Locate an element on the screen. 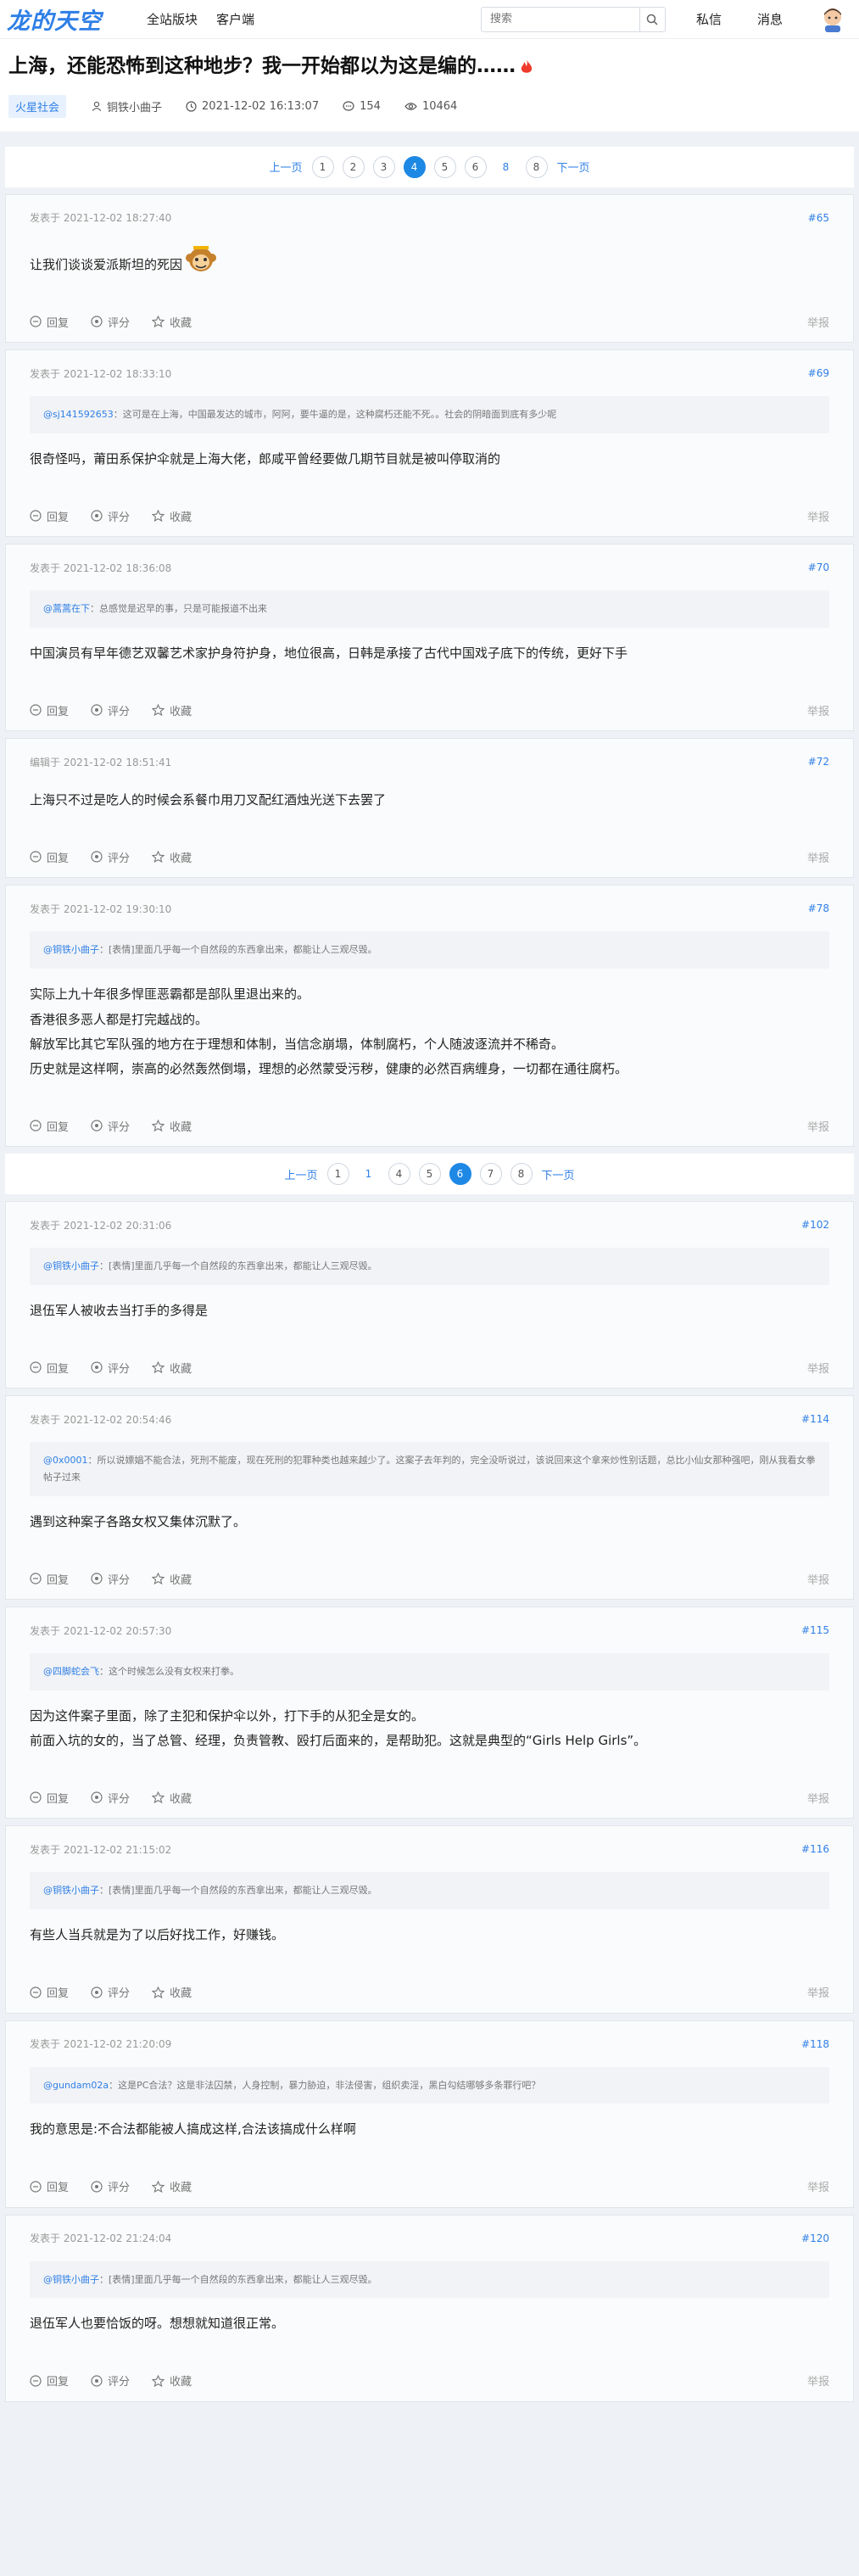 The image size is (859, 2576). floor-number: #120 is located at coordinates (815, 2238).